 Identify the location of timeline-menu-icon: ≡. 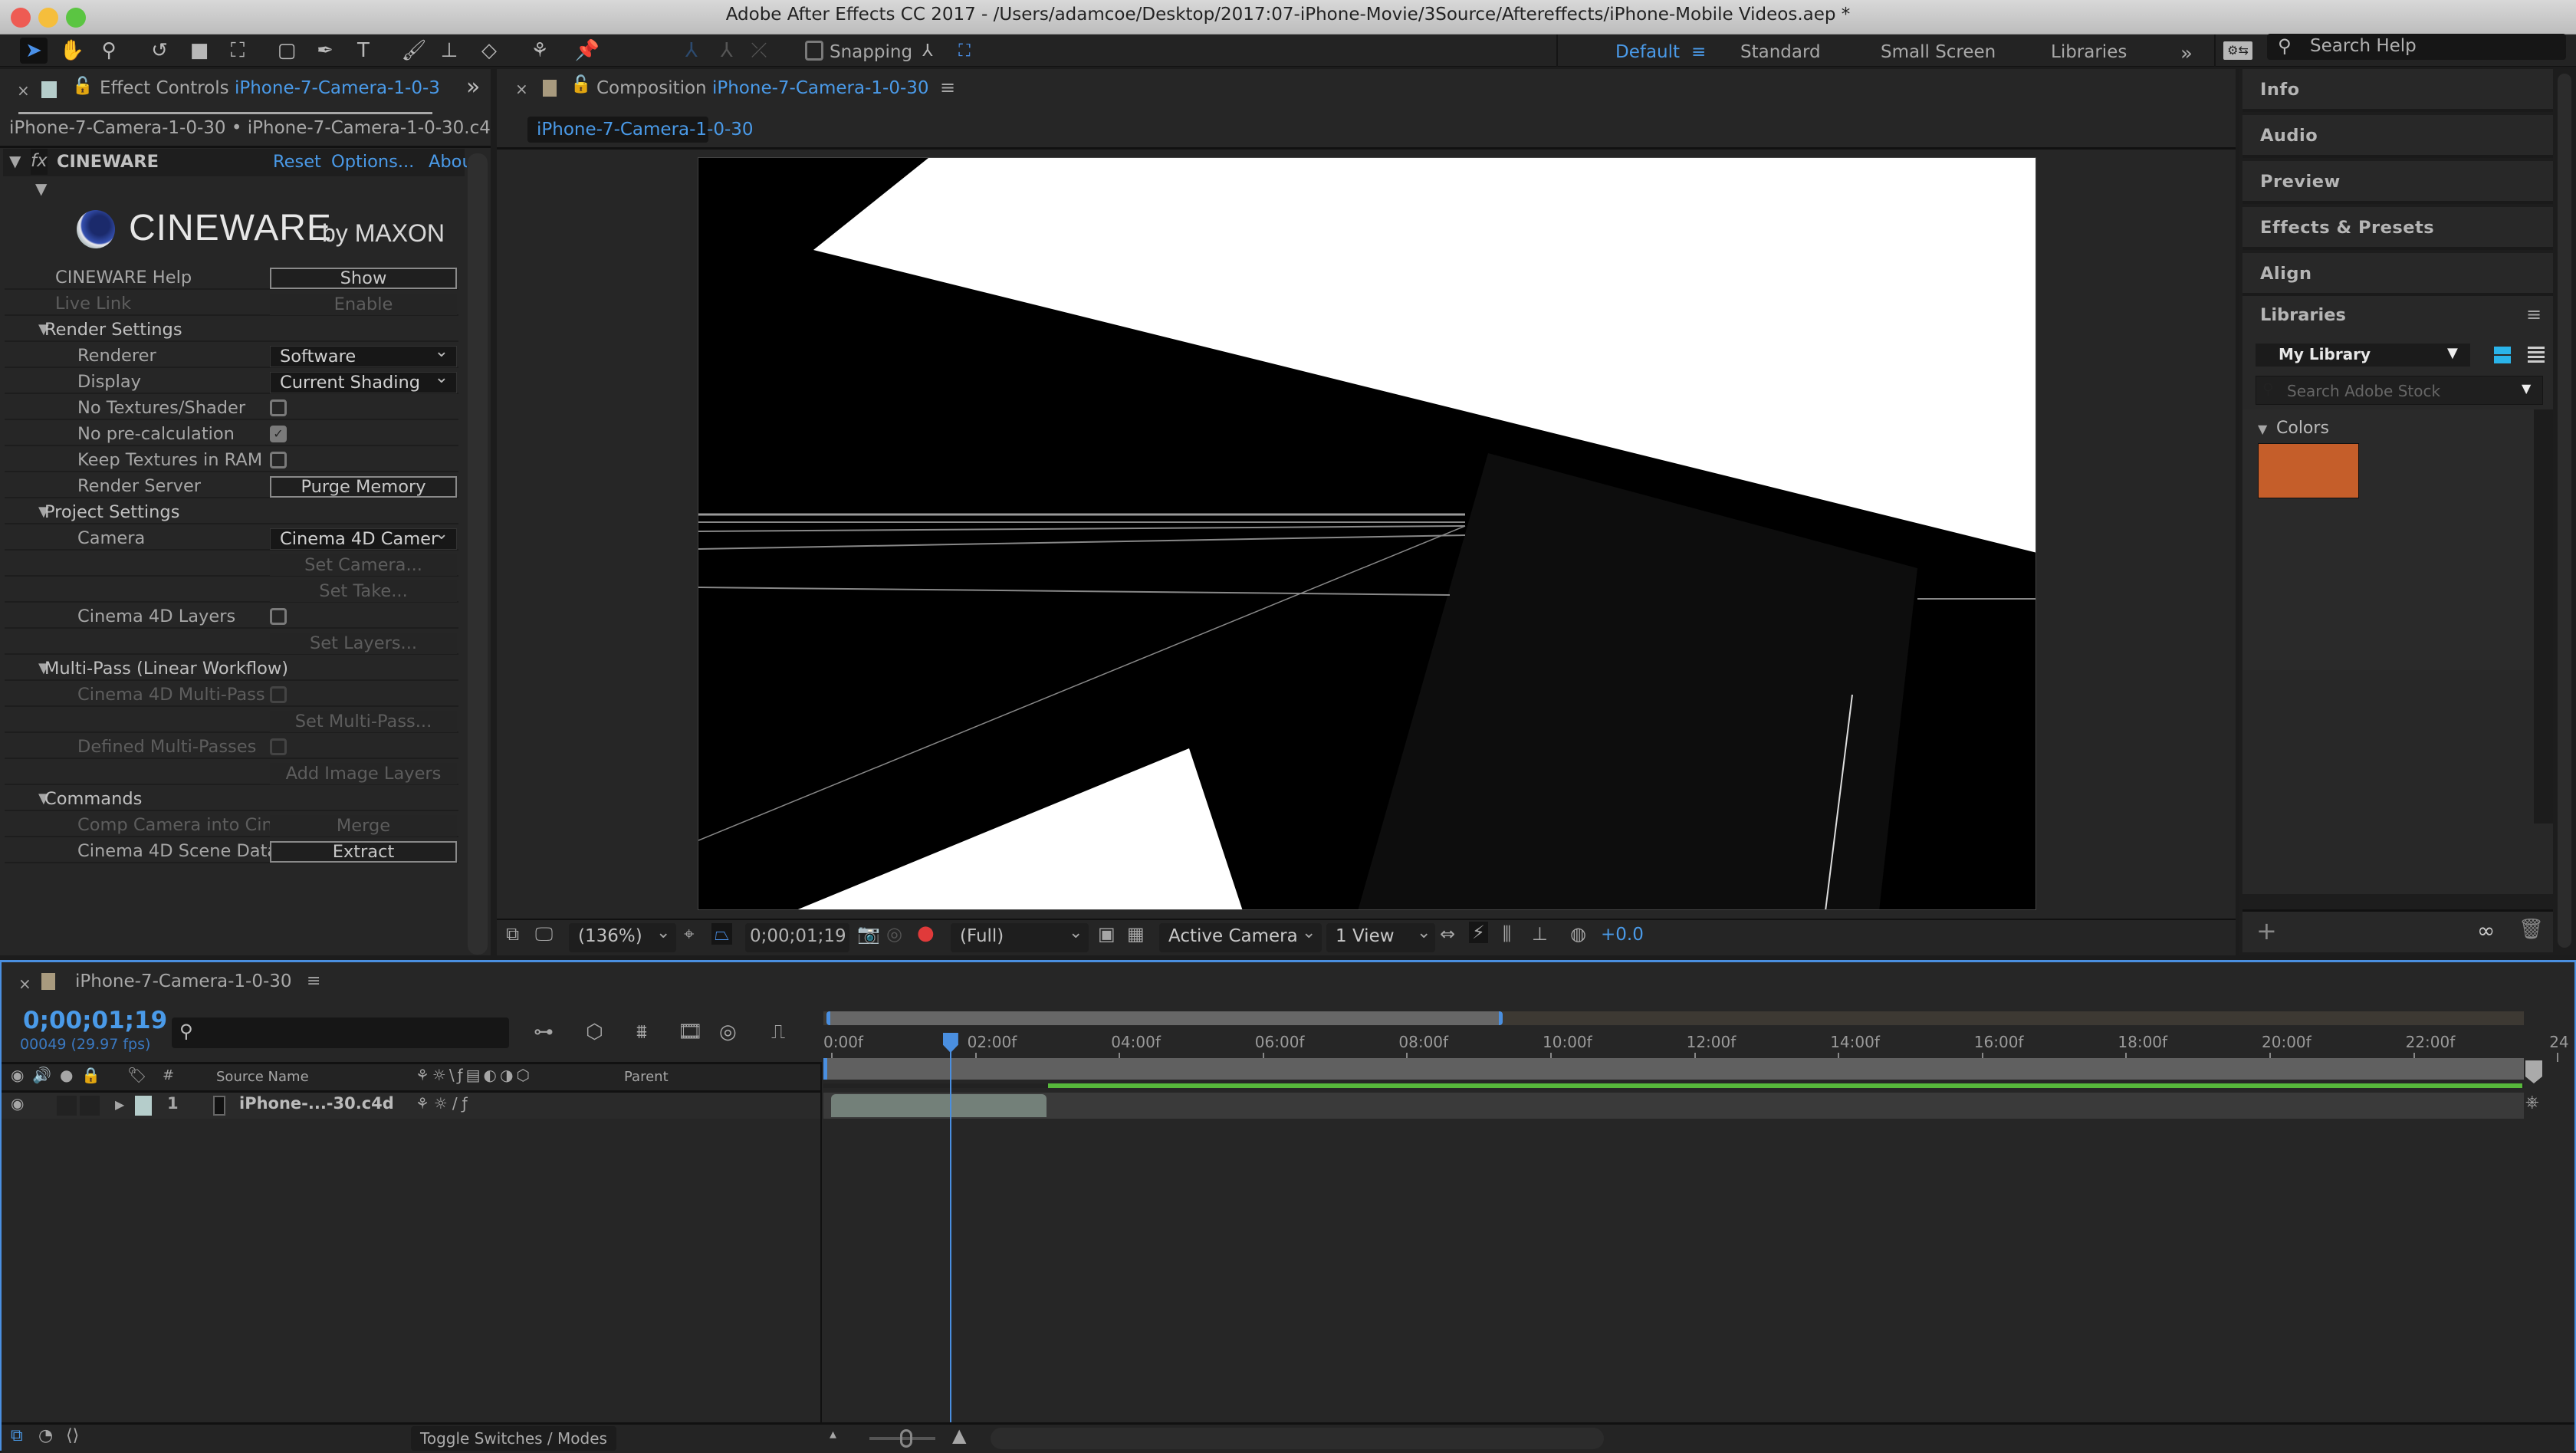
(313, 981).